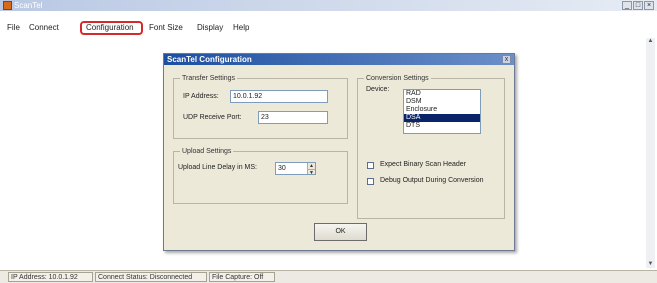  What do you see at coordinates (201, 96) in the screenshot?
I see `ip-address-label: IP Address:` at bounding box center [201, 96].